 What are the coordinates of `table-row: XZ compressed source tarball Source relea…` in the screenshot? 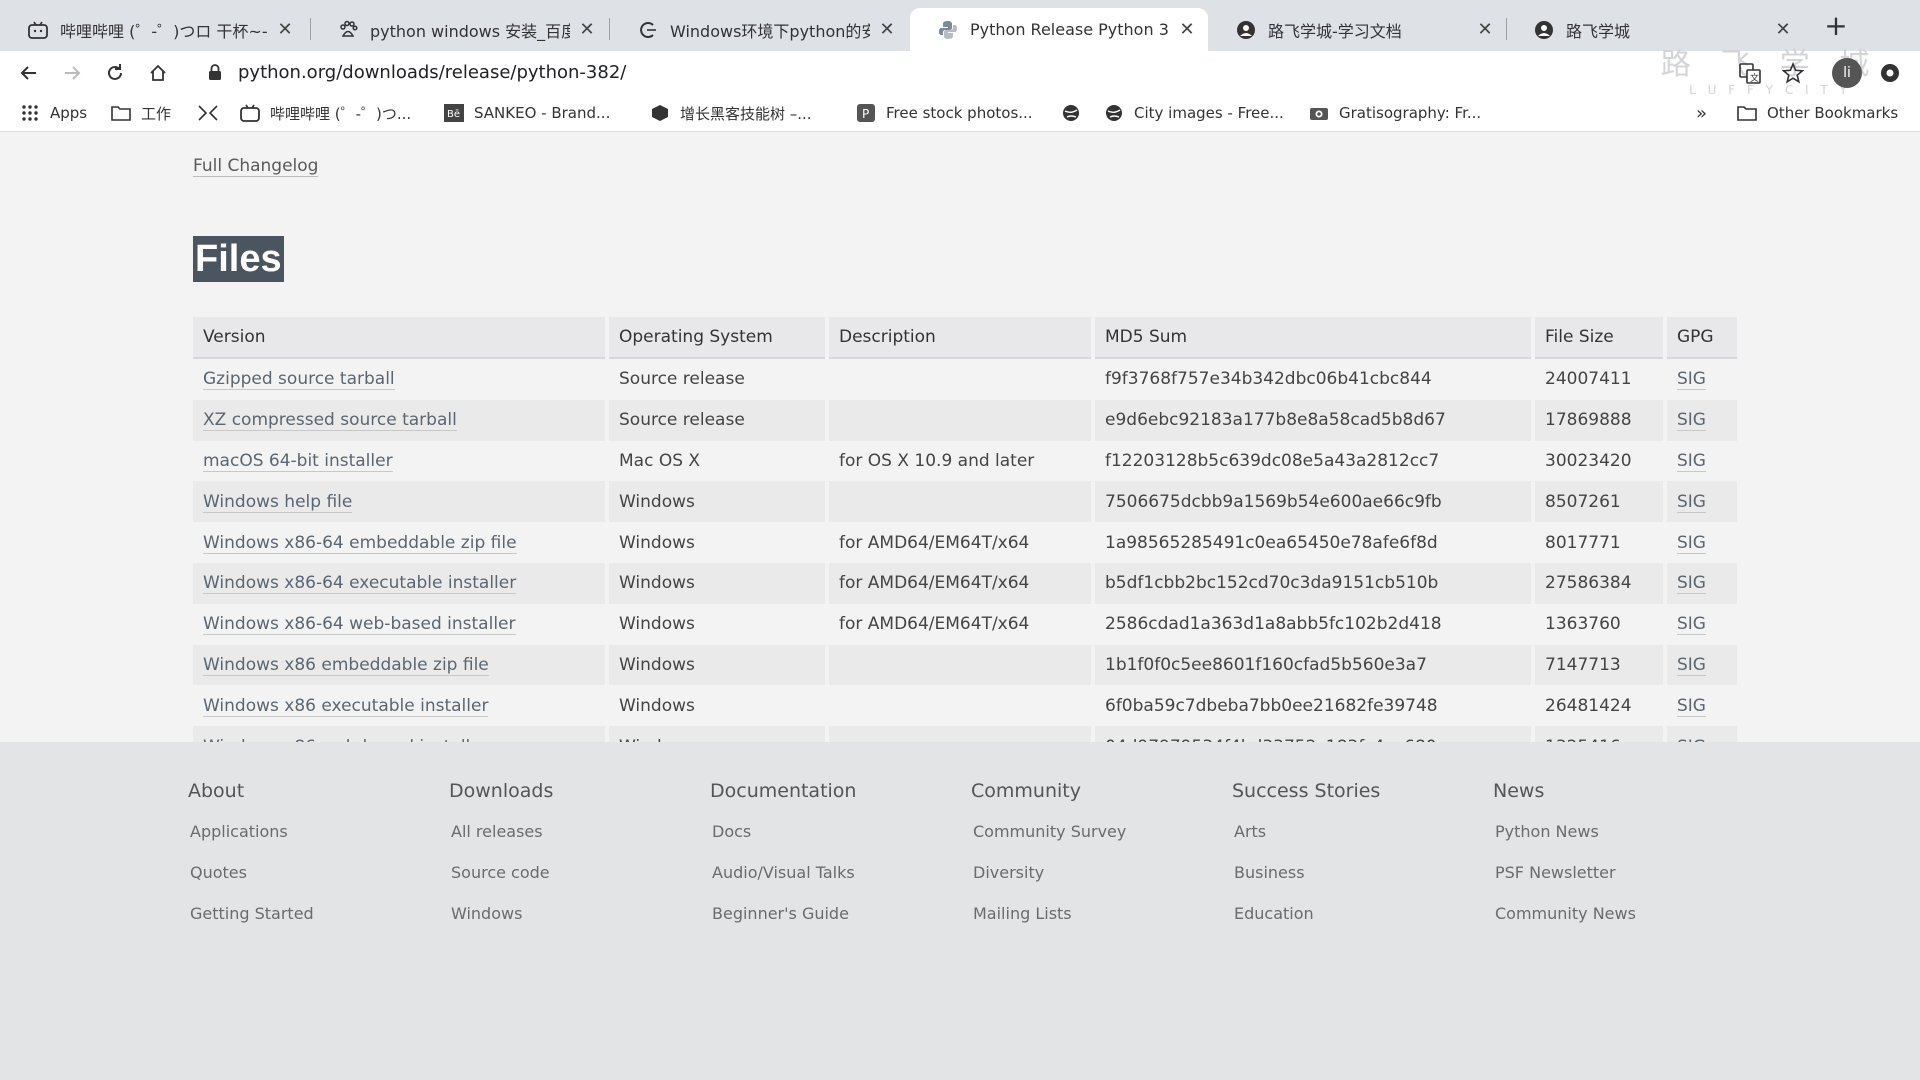 It's located at (965, 420).